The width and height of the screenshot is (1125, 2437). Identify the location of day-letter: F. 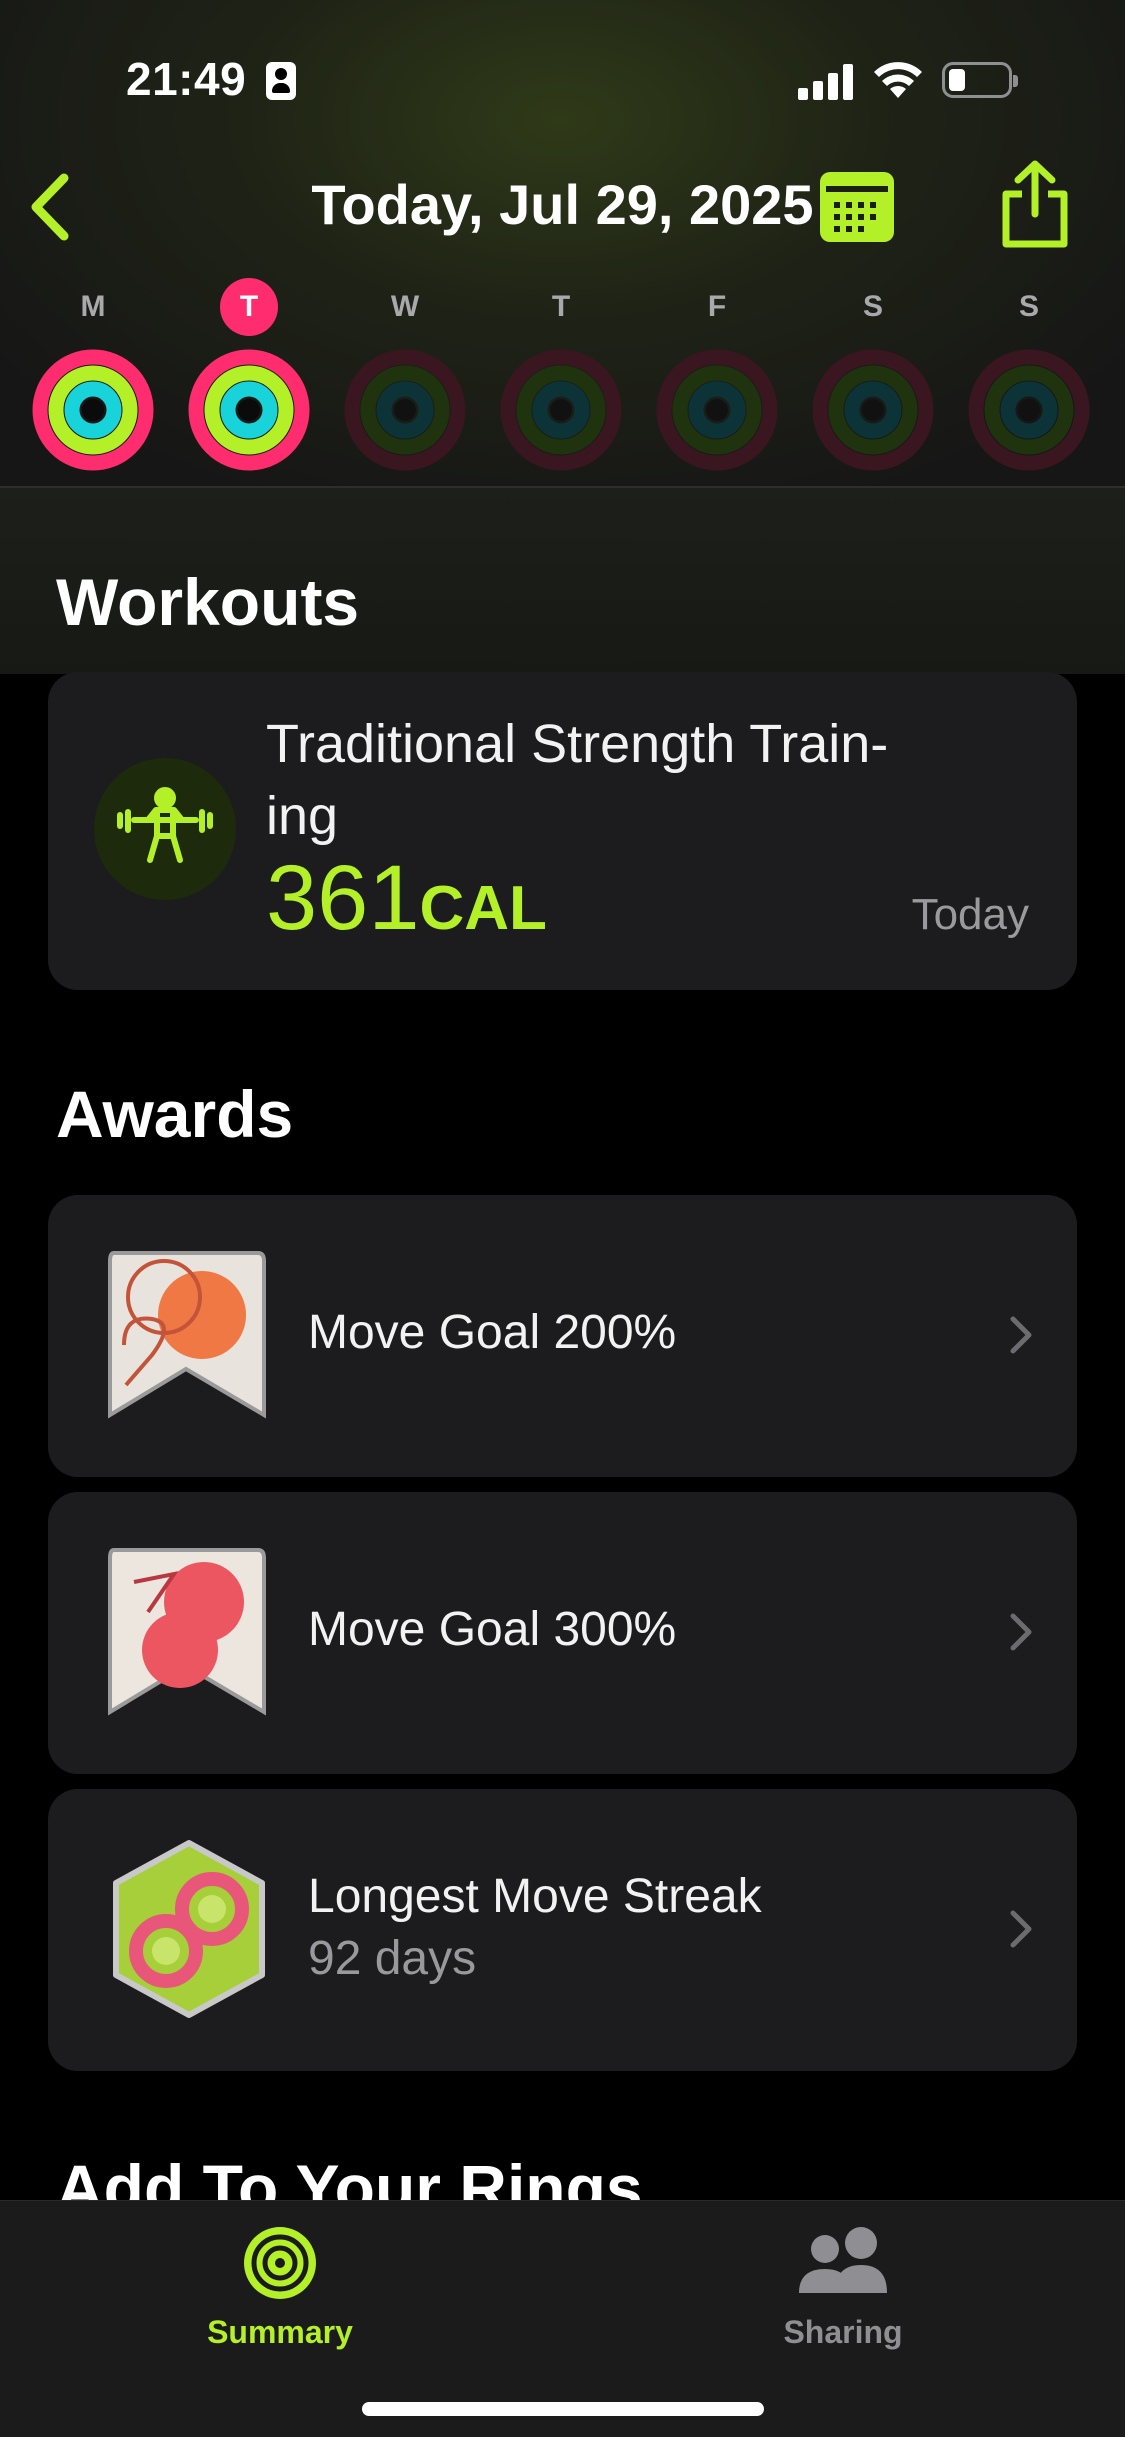
(717, 306).